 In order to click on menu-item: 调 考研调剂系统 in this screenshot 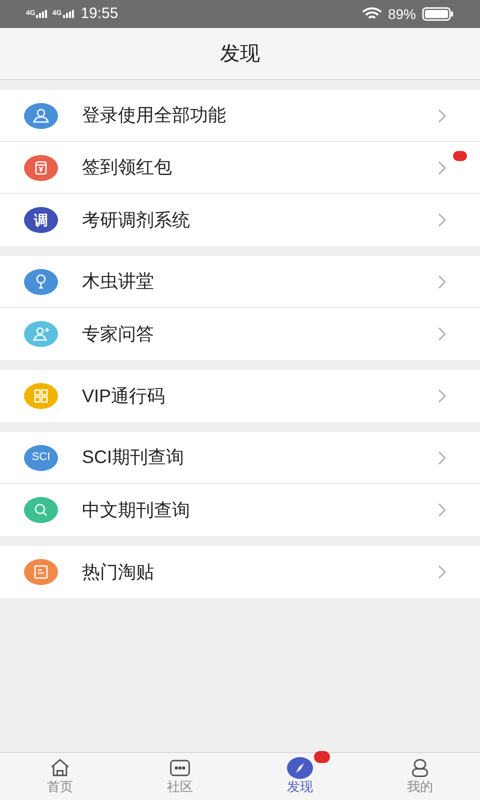, I will do `click(240, 220)`.